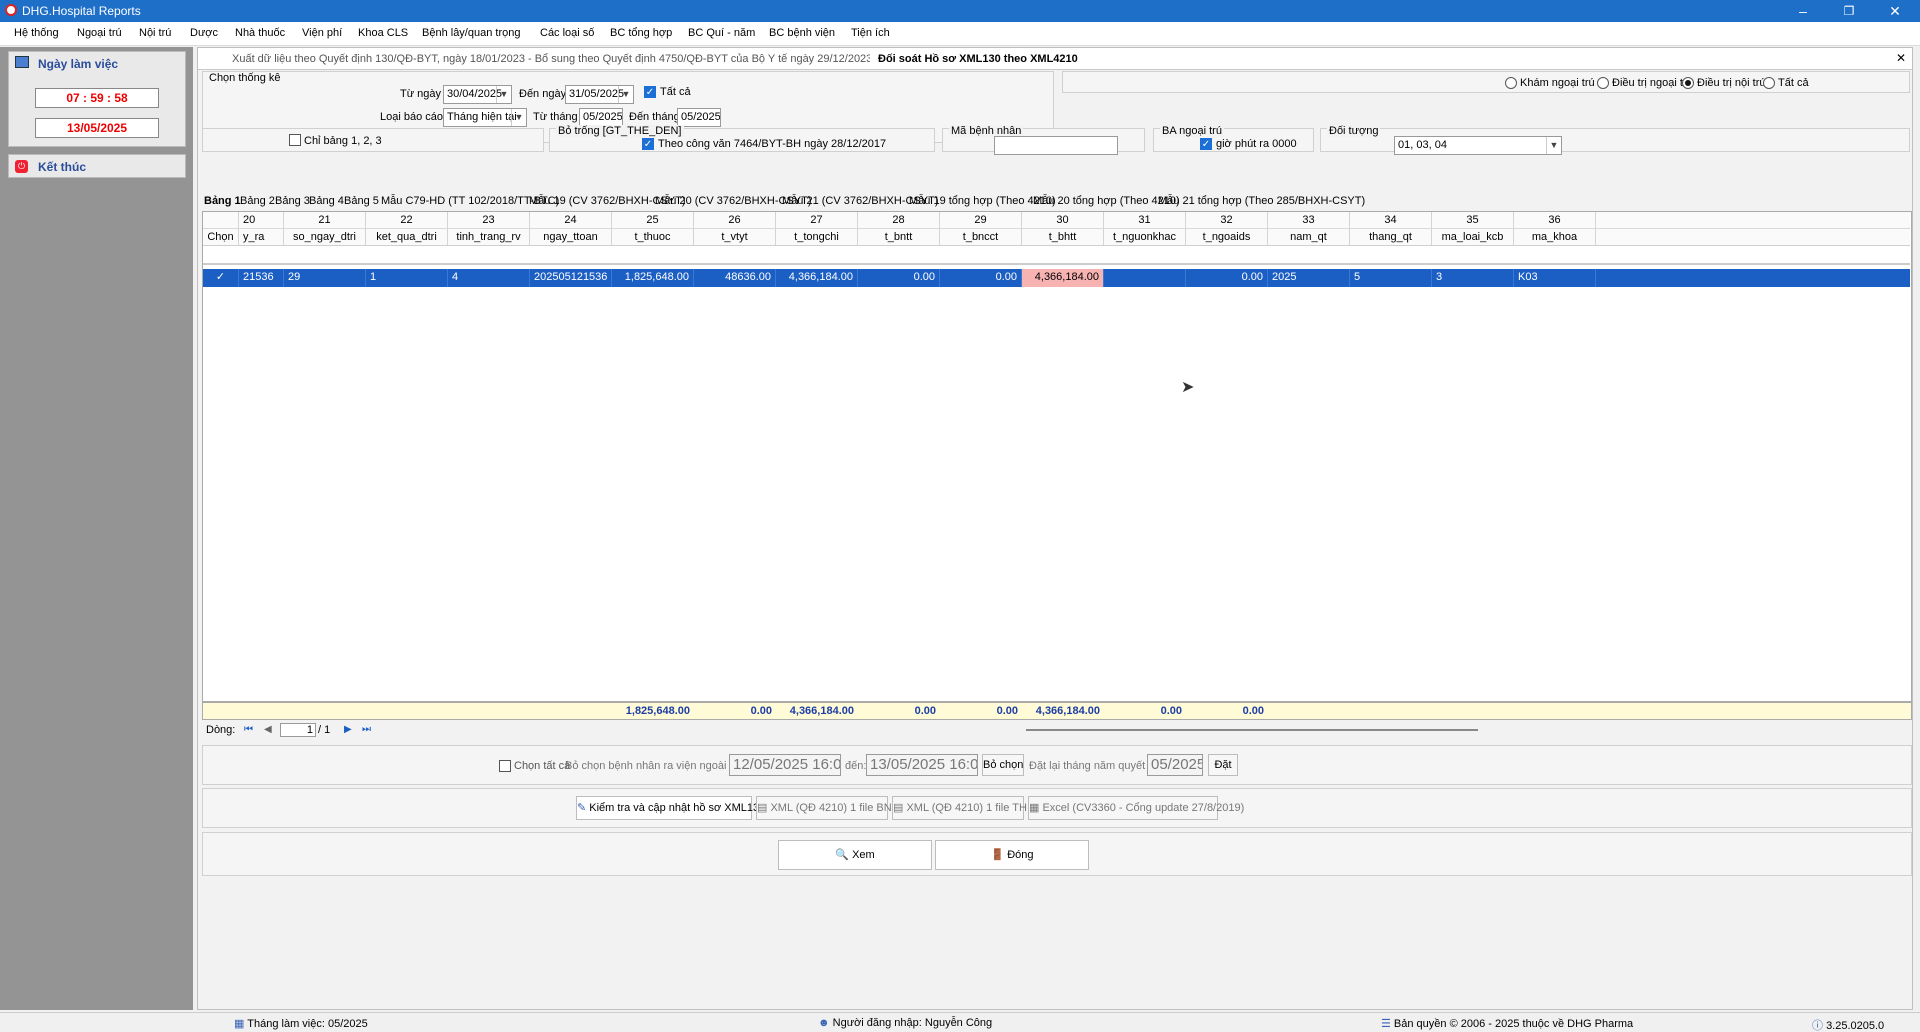 This screenshot has height=1032, width=1920. I want to click on to-date-input: 31/05/2025 ▼, so click(599, 94).